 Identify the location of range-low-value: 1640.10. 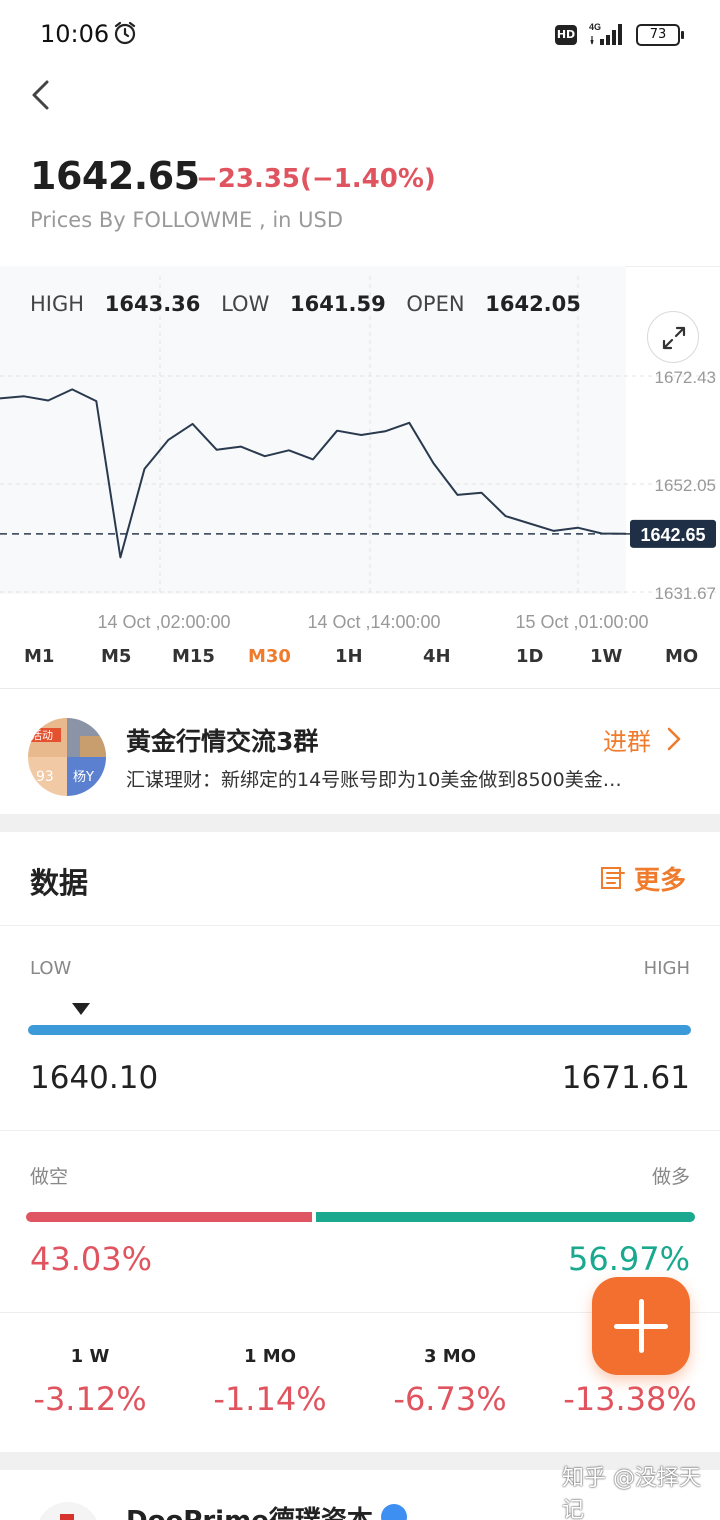
(94, 1078).